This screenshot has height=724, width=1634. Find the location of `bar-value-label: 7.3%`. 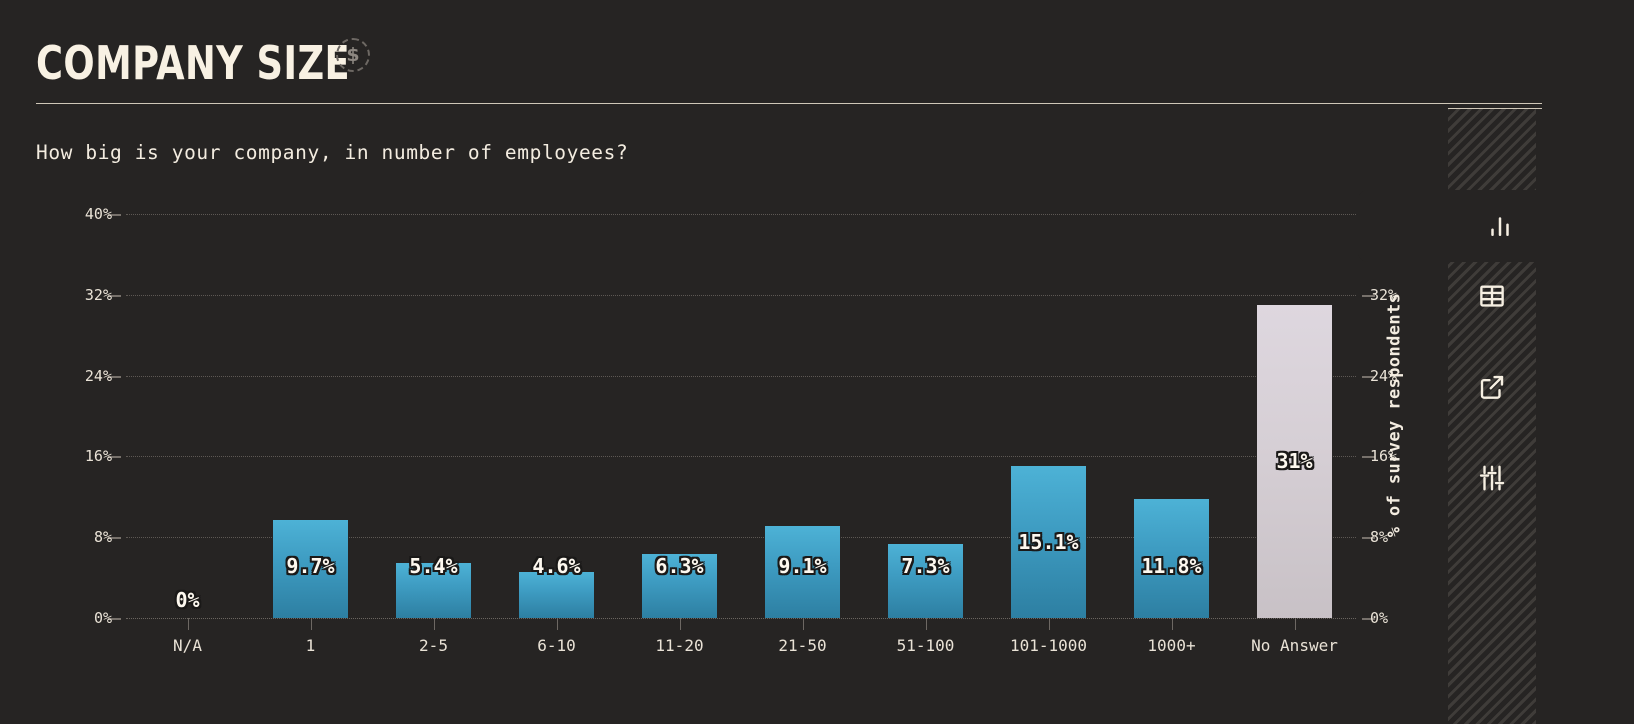

bar-value-label: 7.3% is located at coordinates (925, 566).